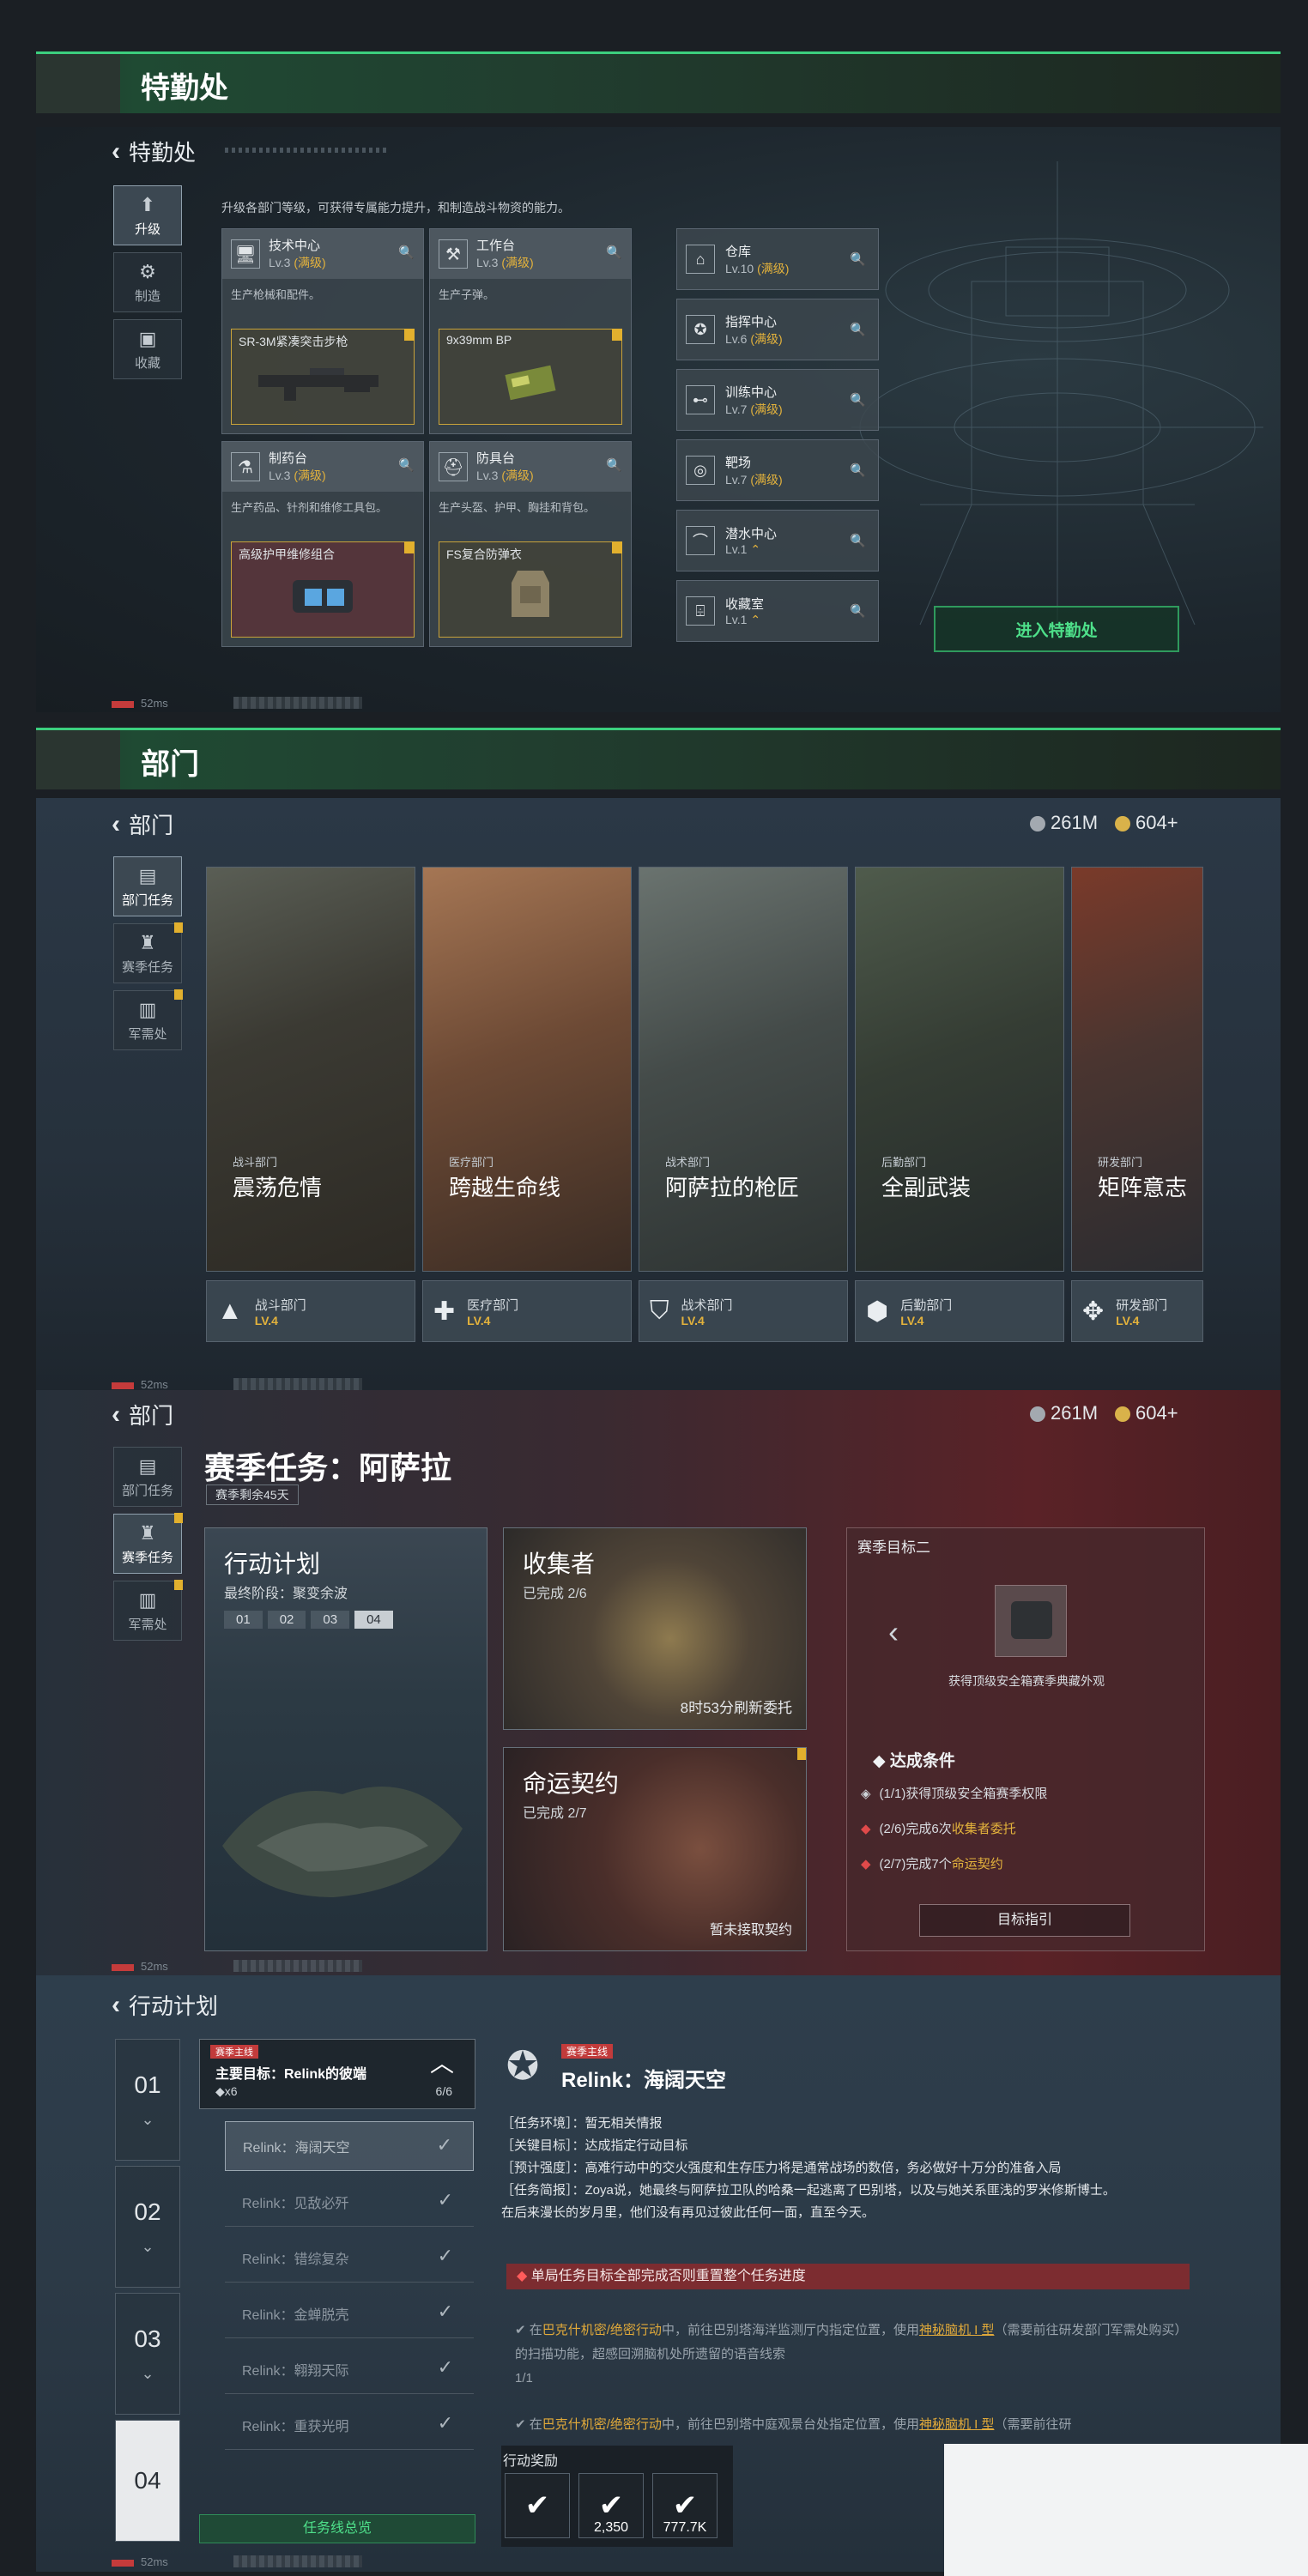 This screenshot has height=2576, width=1308. I want to click on main-goal-header: 赛季主线 主要目标：Relink的彼端 ◆x6 ︿ 6/6, so click(337, 2074).